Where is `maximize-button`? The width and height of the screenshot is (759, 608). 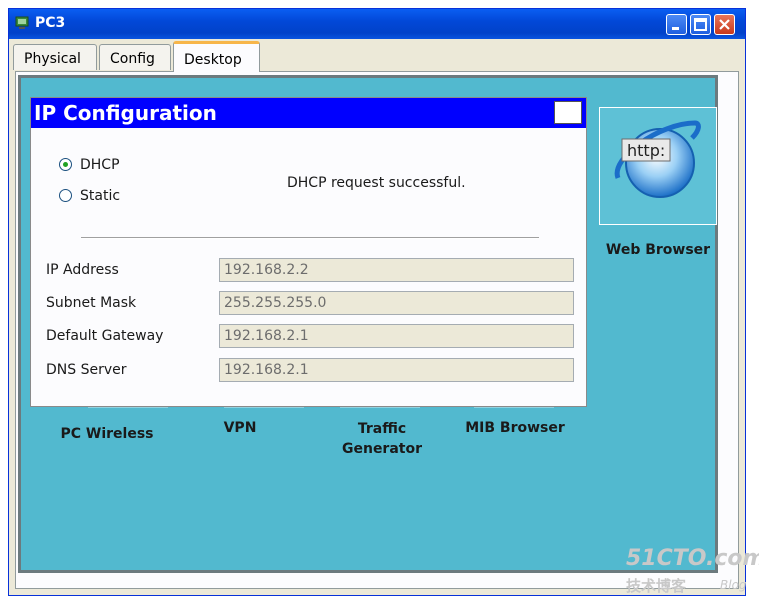 maximize-button is located at coordinates (700, 24).